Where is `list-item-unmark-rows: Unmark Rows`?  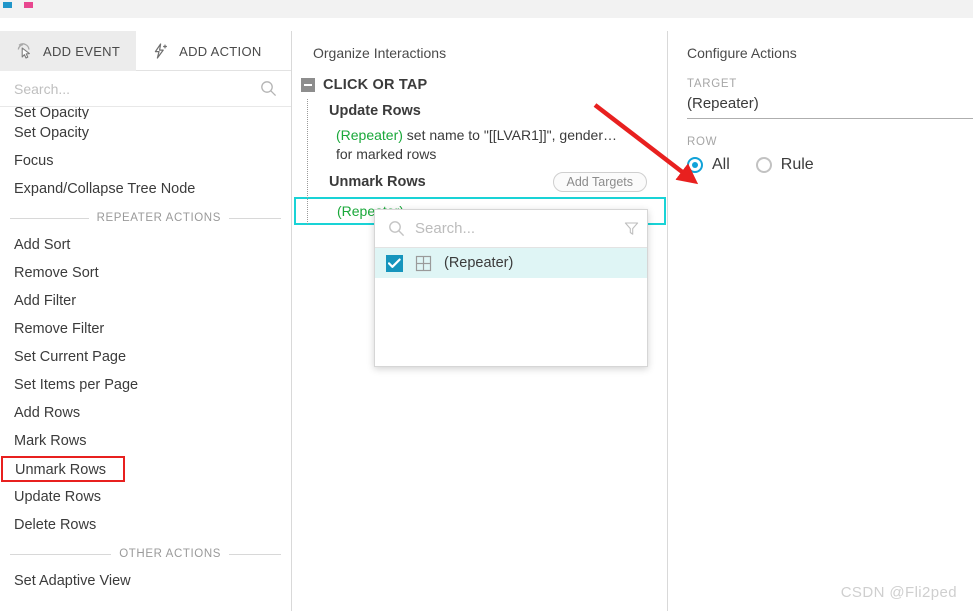
list-item-unmark-rows: Unmark Rows is located at coordinates (63, 469).